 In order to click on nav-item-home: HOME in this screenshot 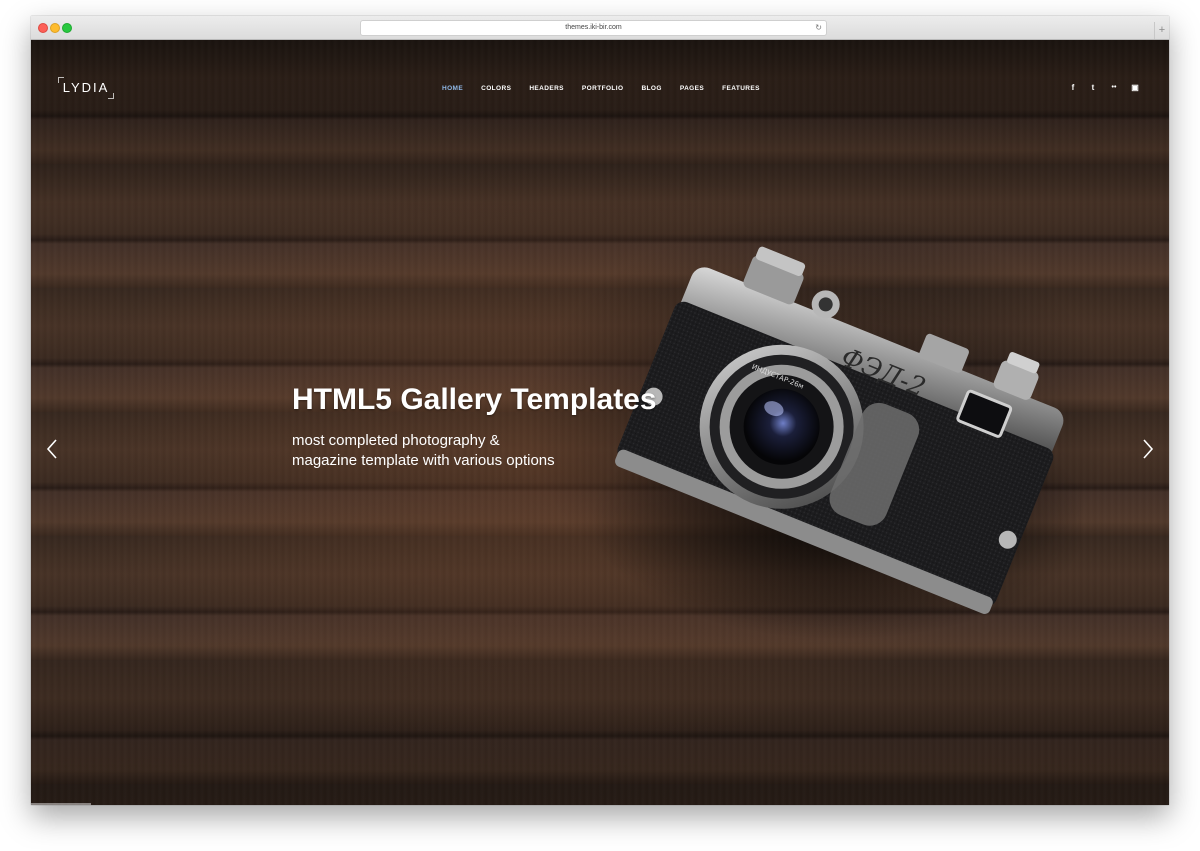, I will do `click(452, 89)`.